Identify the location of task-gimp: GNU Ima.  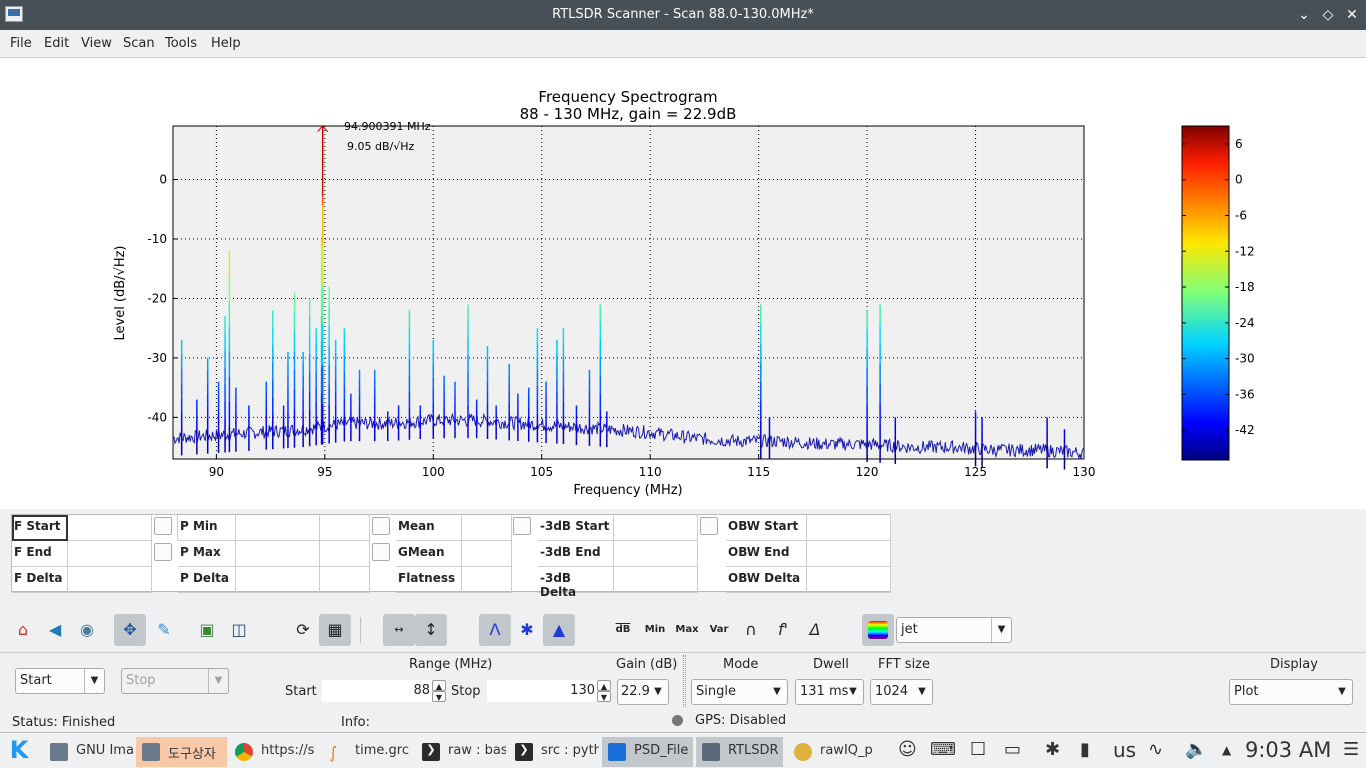
(88, 752).